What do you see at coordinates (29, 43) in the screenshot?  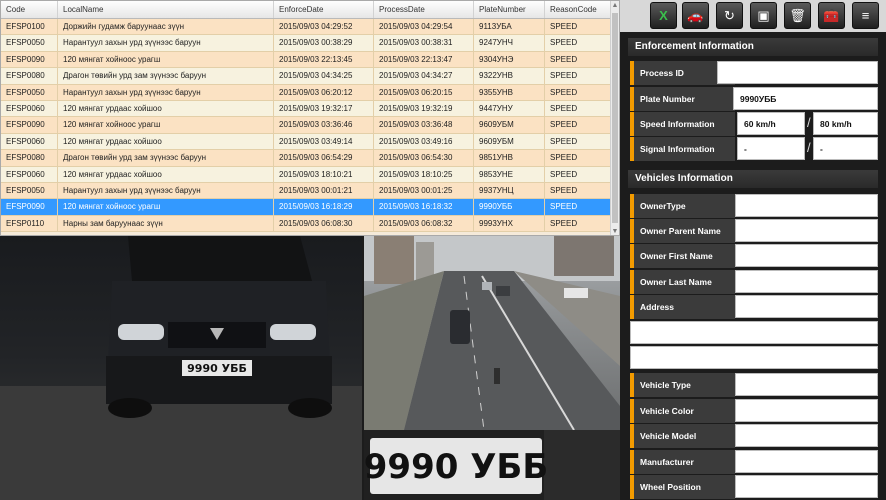 I see `code-cell: EFSP0050` at bounding box center [29, 43].